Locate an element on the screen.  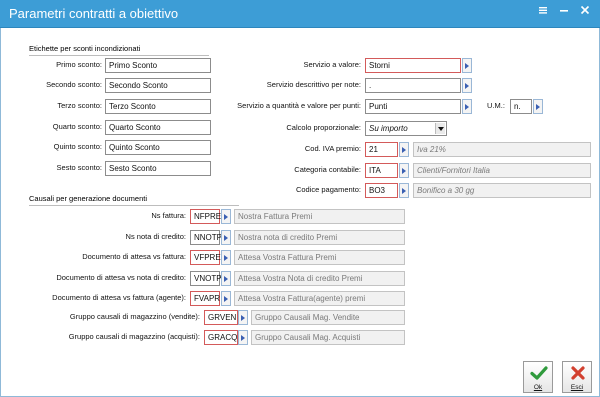
calcolo-combo: Su importo is located at coordinates (406, 128).